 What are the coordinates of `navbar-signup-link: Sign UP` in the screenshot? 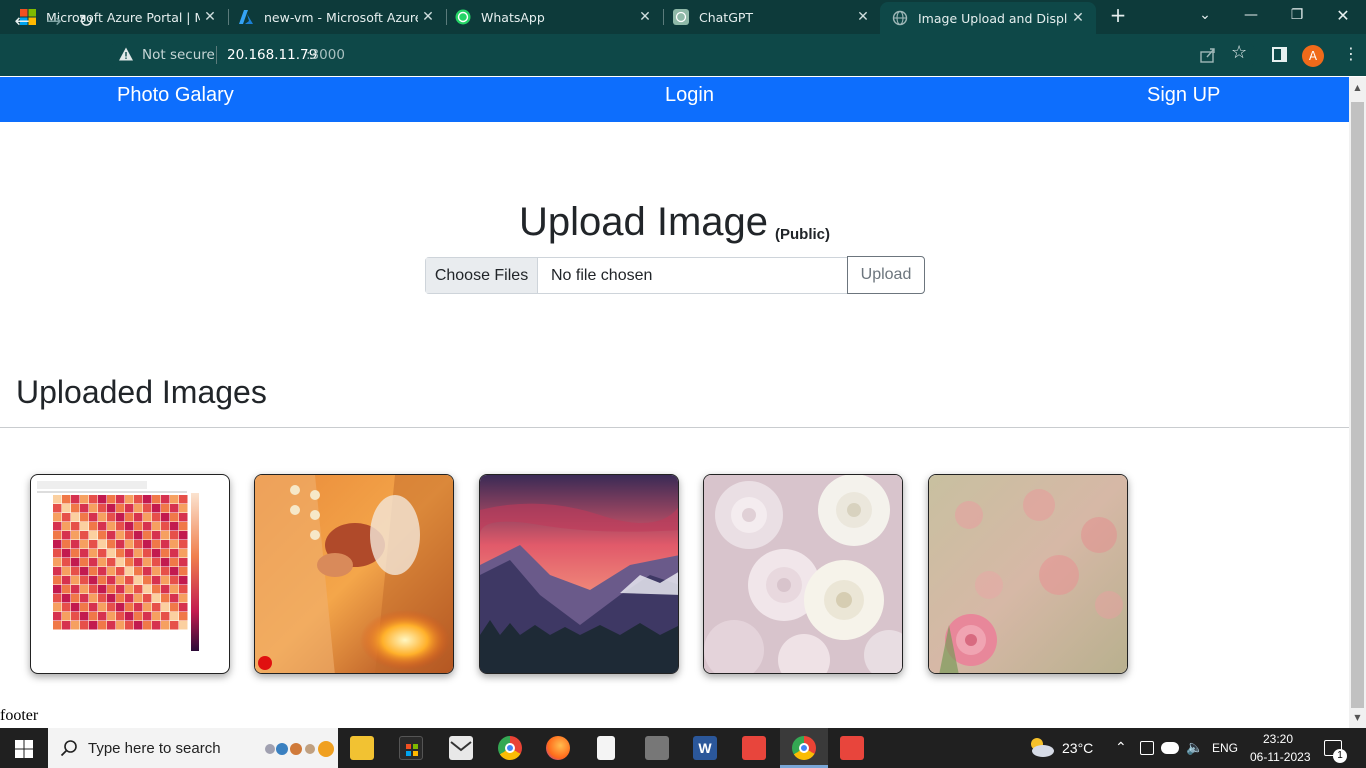 It's located at (1183, 95).